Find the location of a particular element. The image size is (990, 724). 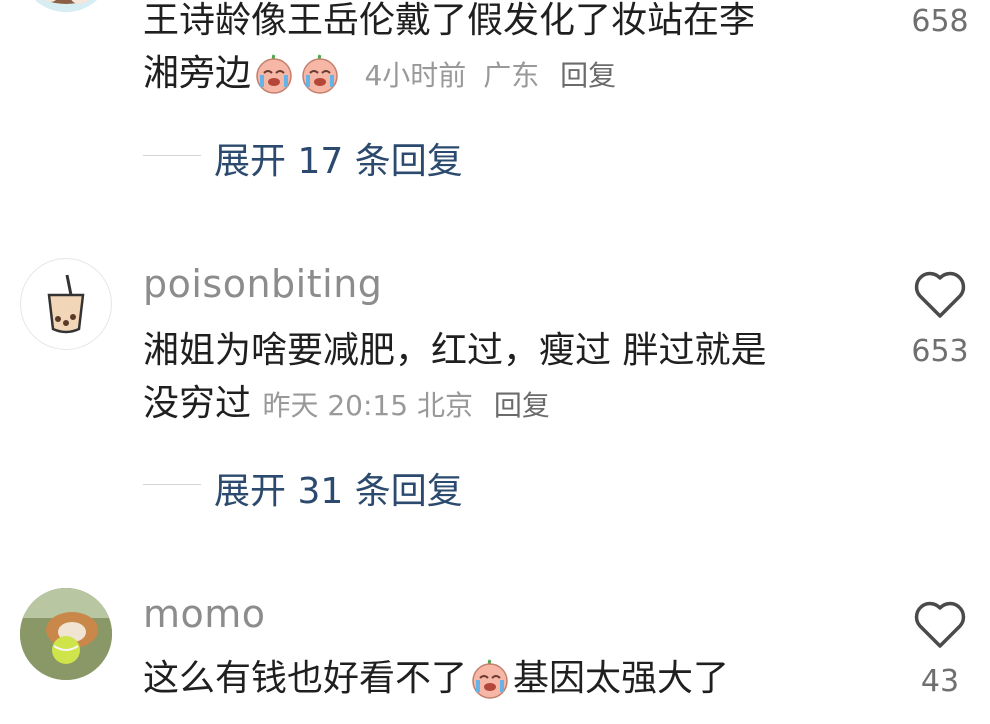

expand-replies-button: 展开 17 条回复 is located at coordinates (338, 158).